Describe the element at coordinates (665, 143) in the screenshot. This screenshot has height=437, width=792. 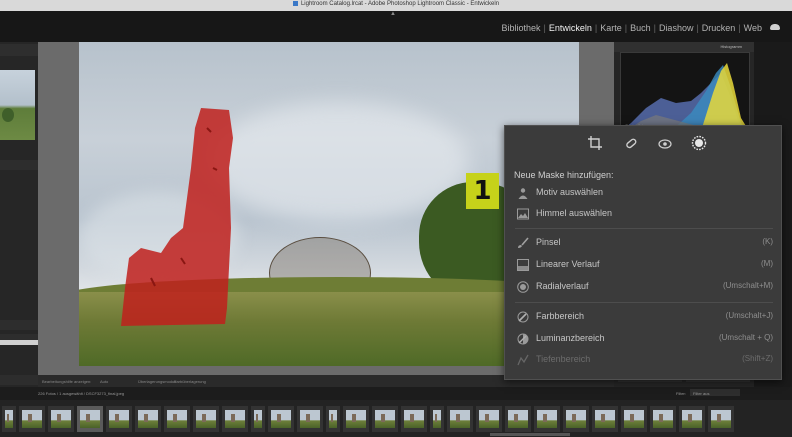
I see `redeye-icon` at that location.